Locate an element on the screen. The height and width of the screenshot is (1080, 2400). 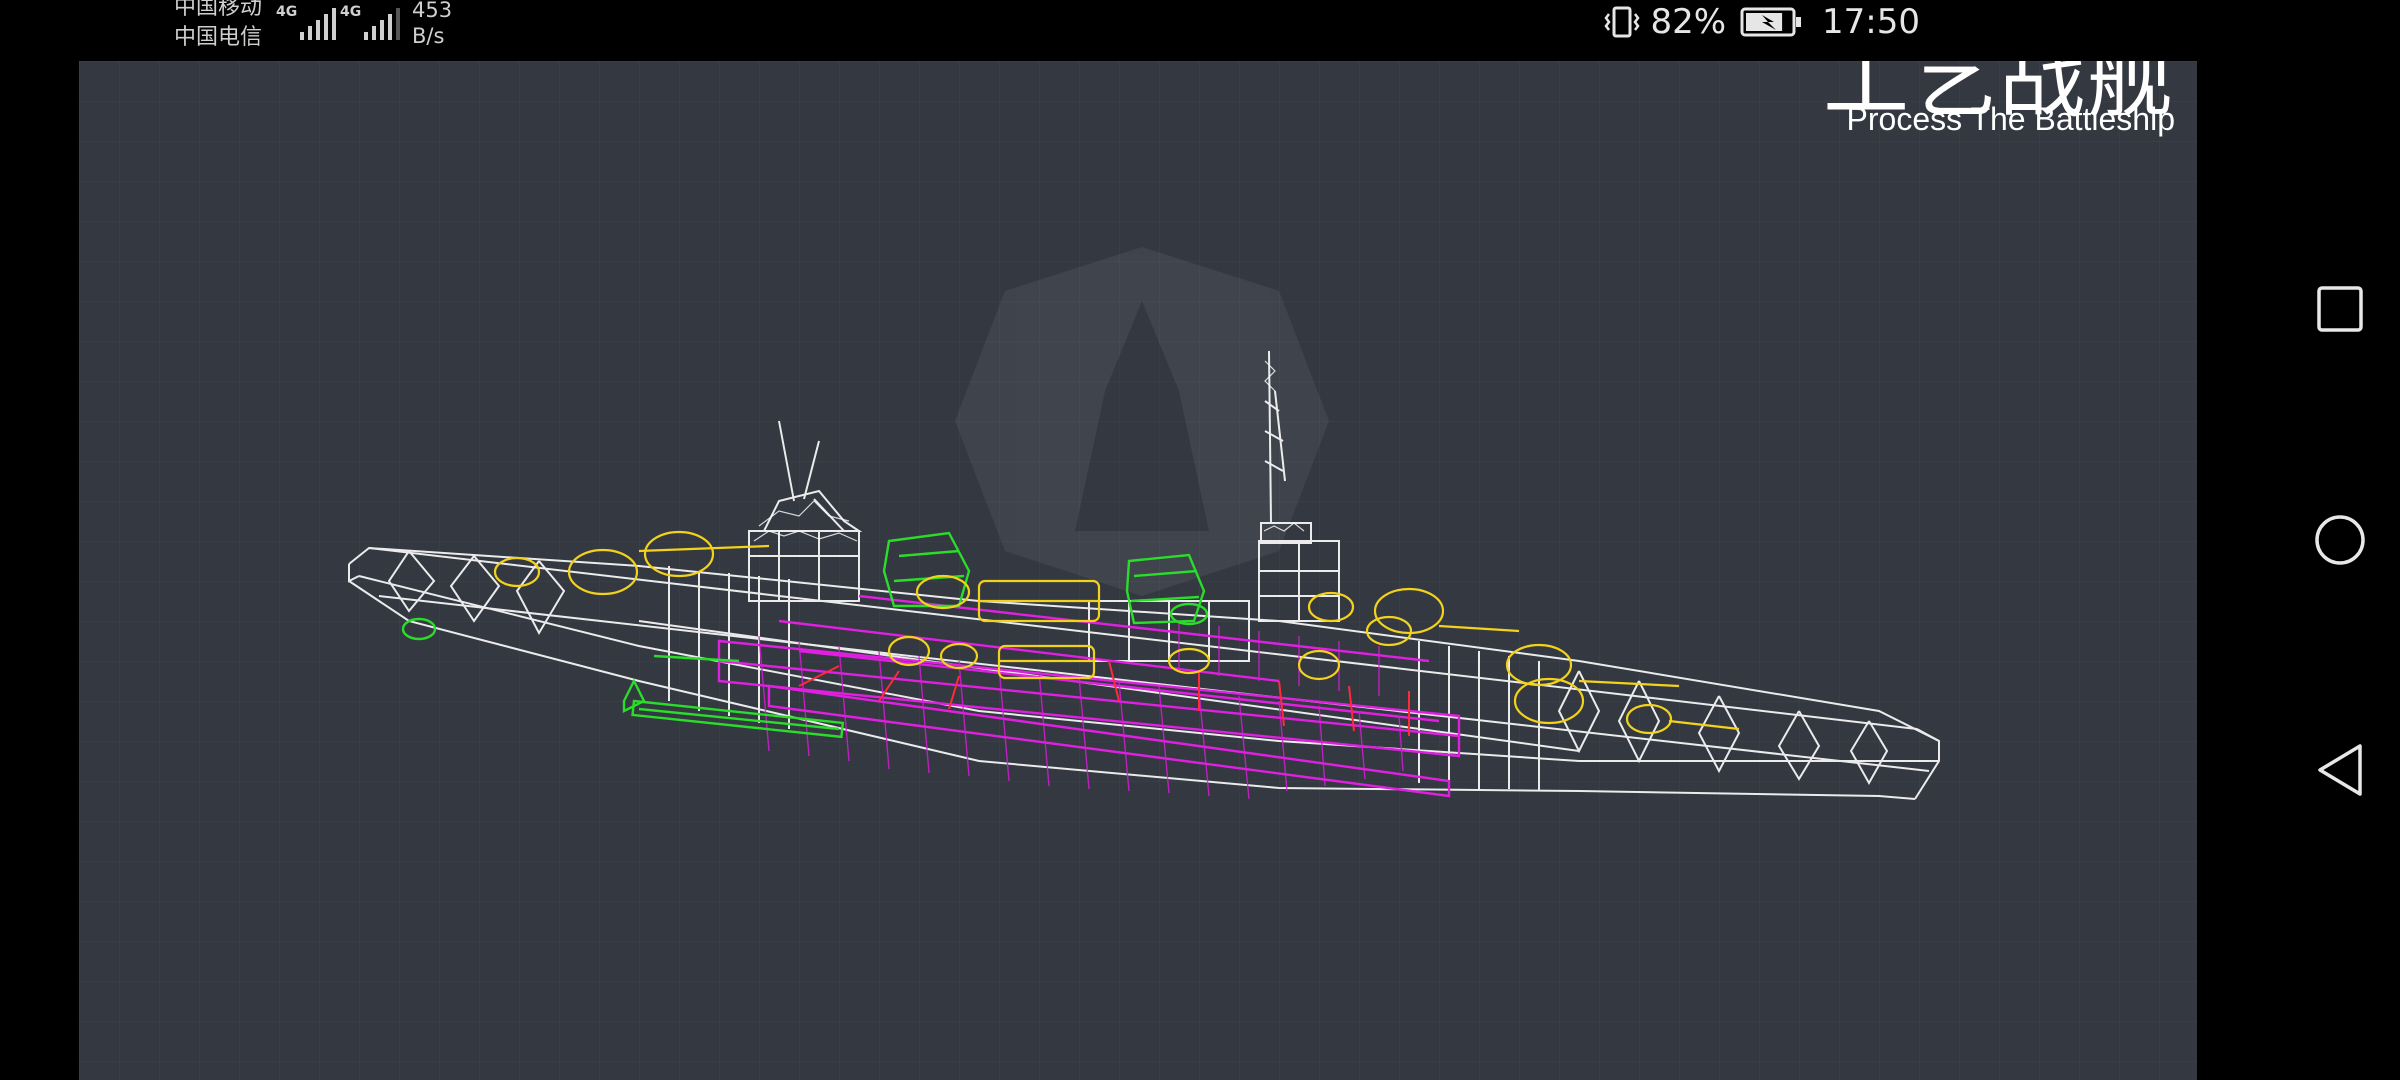
signal-indicator-secondary: 4G is located at coordinates (372, 21).